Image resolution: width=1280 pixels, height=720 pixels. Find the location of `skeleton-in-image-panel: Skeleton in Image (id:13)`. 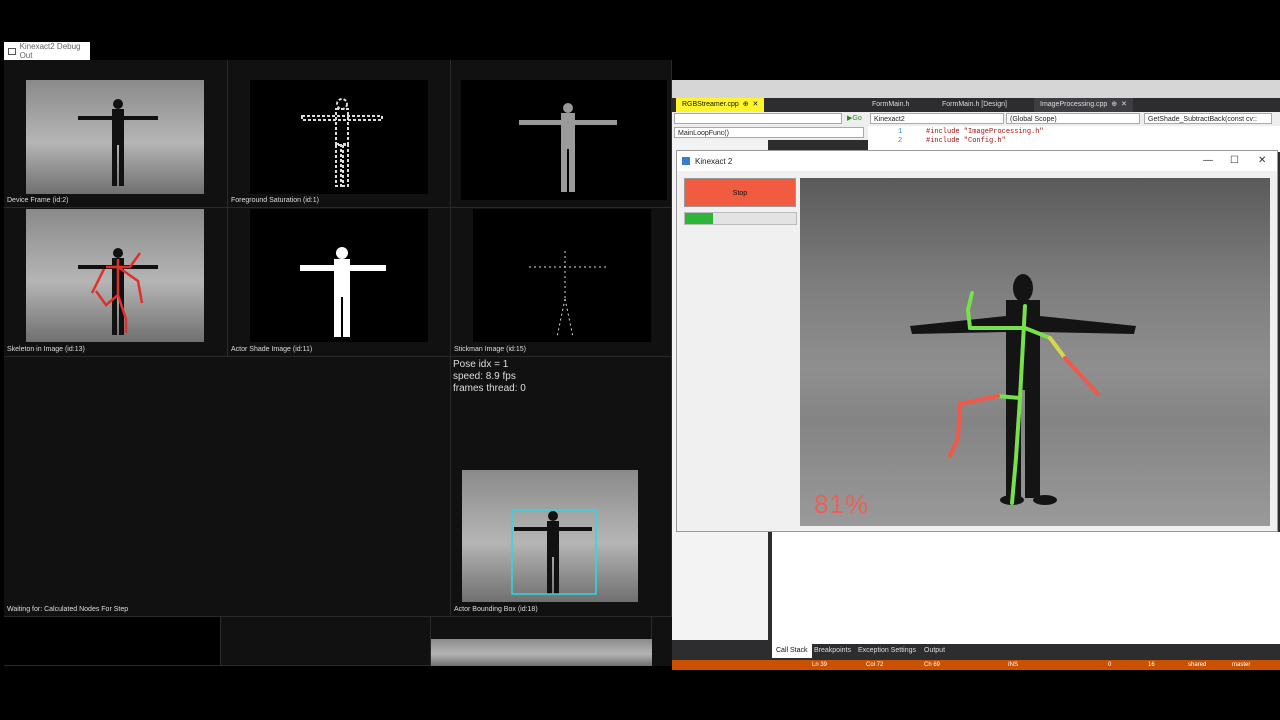

skeleton-in-image-panel: Skeleton in Image (id:13) is located at coordinates (116, 282).